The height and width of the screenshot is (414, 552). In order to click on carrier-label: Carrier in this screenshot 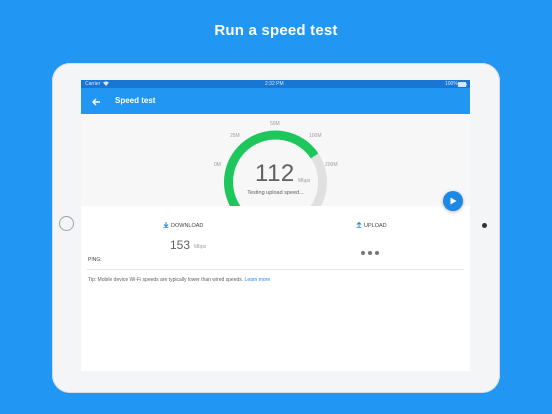, I will do `click(93, 84)`.